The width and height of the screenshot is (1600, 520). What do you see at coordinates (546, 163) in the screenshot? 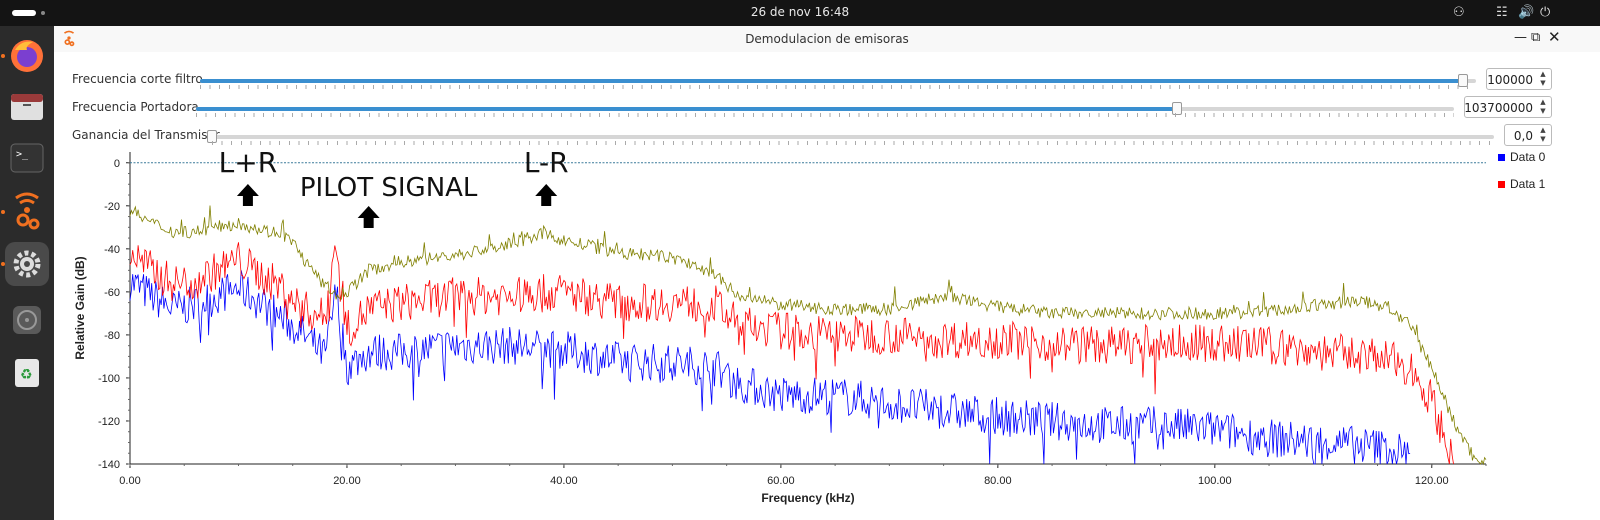
I see `annotation-label: L-R` at bounding box center [546, 163].